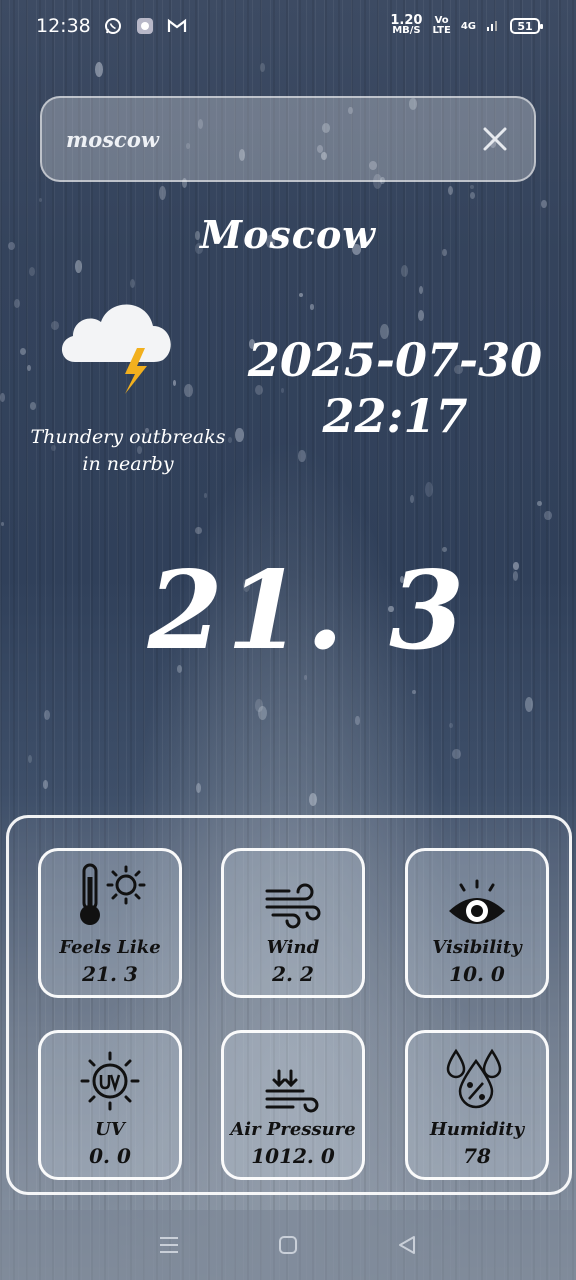 The image size is (576, 1280). Describe the element at coordinates (113, 26) in the screenshot. I see `whatsapp-icon` at that location.